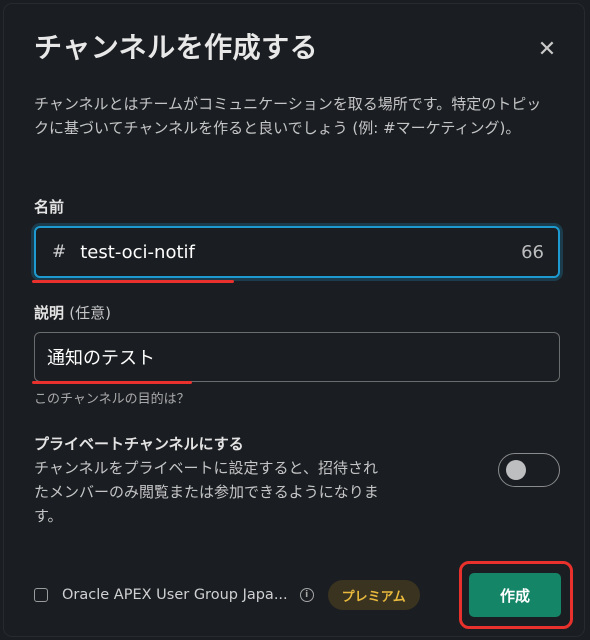  Describe the element at coordinates (515, 595) in the screenshot. I see `create-button: 作成` at that location.